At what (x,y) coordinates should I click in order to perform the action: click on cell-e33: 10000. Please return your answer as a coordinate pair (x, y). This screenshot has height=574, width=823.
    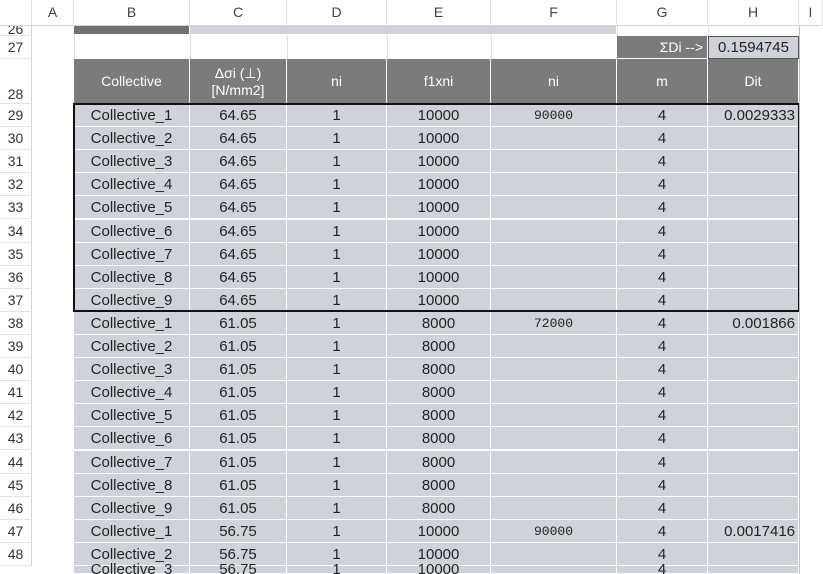
    Looking at the image, I should click on (439, 208).